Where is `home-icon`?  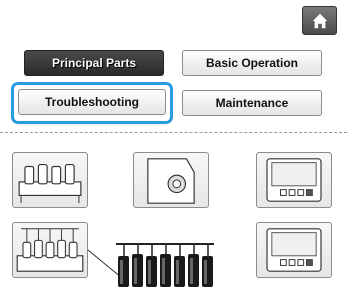 home-icon is located at coordinates (319, 20).